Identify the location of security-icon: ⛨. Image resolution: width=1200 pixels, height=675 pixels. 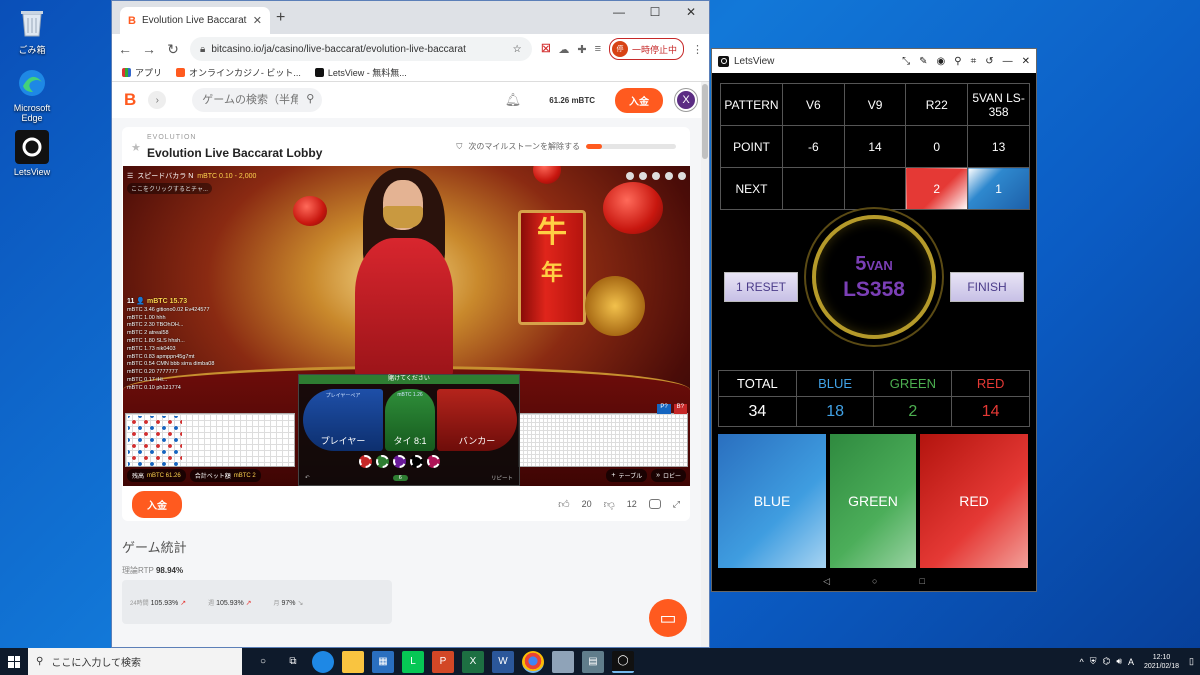
(1093, 661).